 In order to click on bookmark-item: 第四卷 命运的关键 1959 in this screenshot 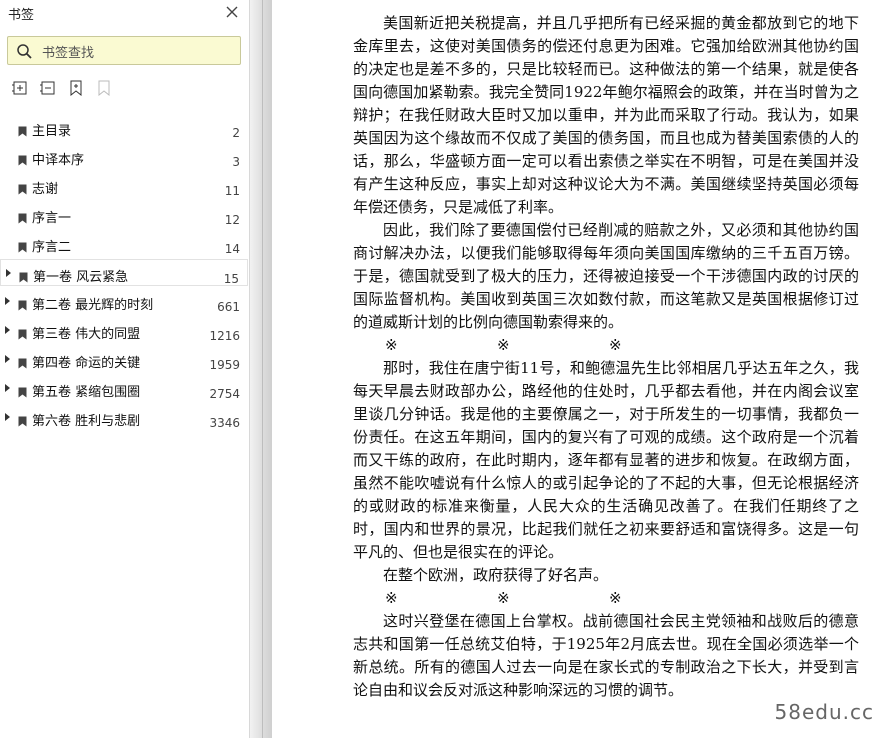, I will do `click(124, 359)`.